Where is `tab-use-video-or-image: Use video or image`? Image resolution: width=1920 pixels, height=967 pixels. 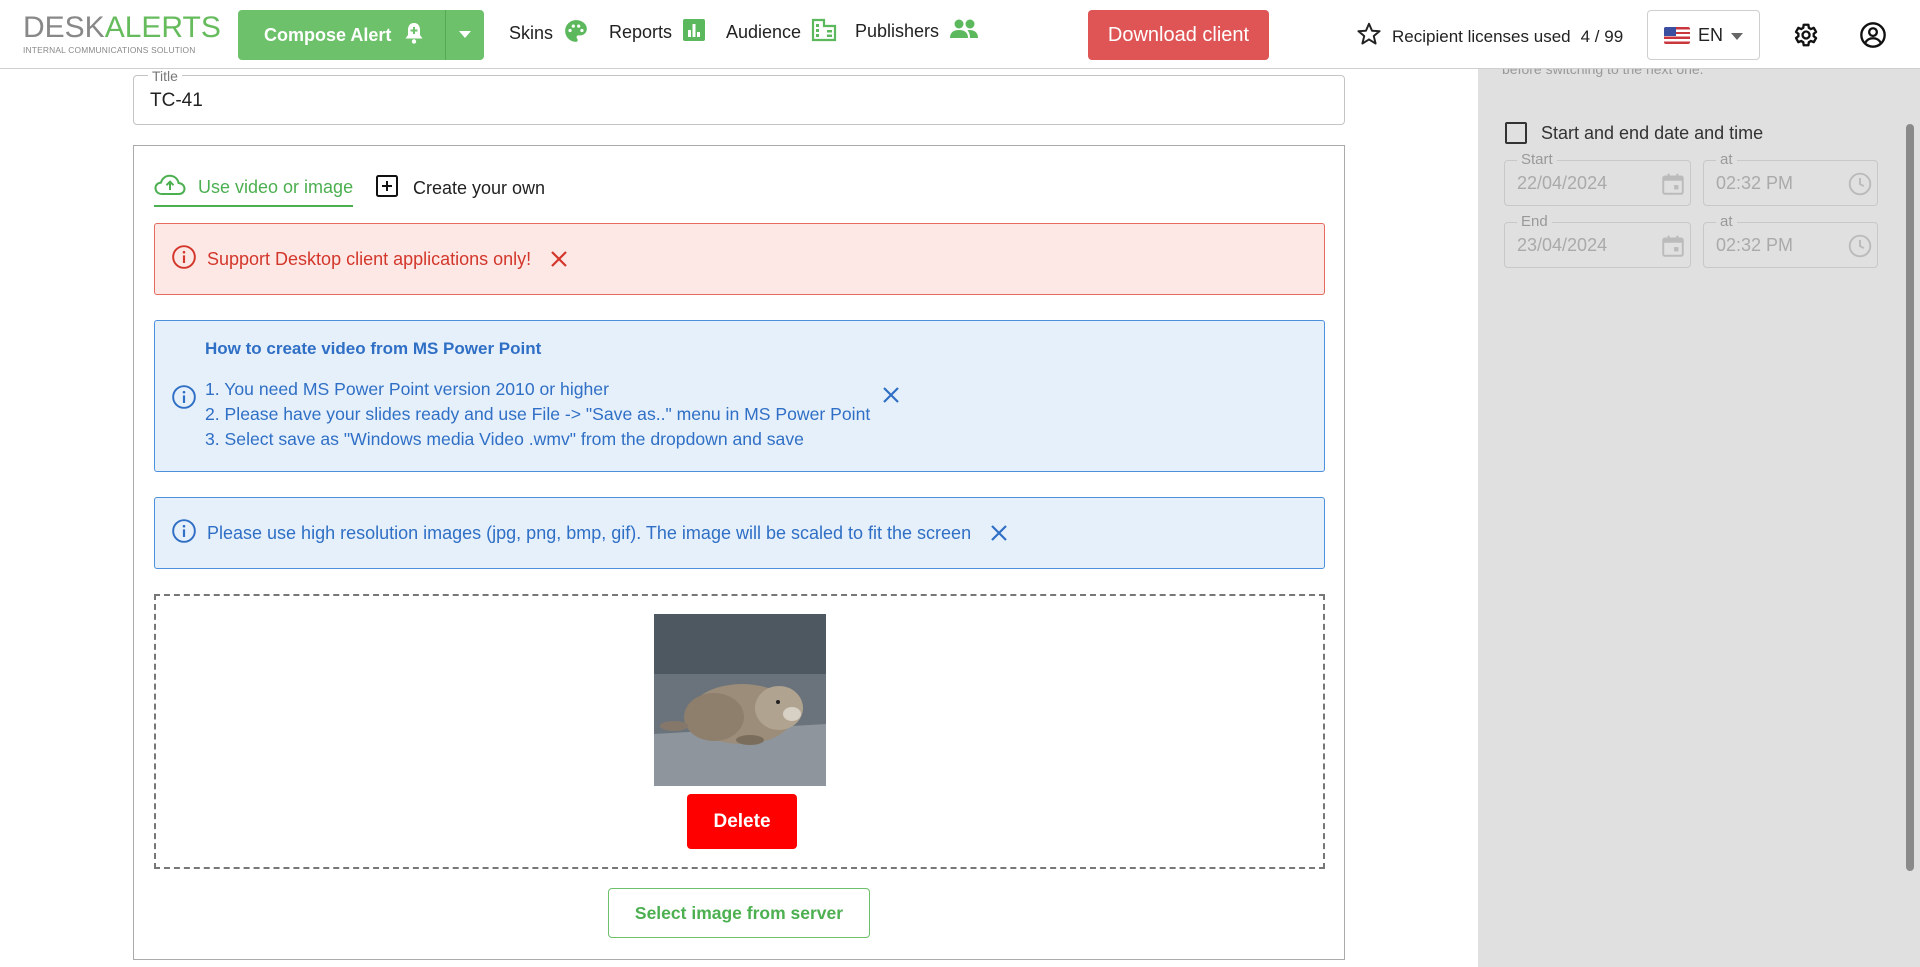 tab-use-video-or-image: Use video or image is located at coordinates (254, 190).